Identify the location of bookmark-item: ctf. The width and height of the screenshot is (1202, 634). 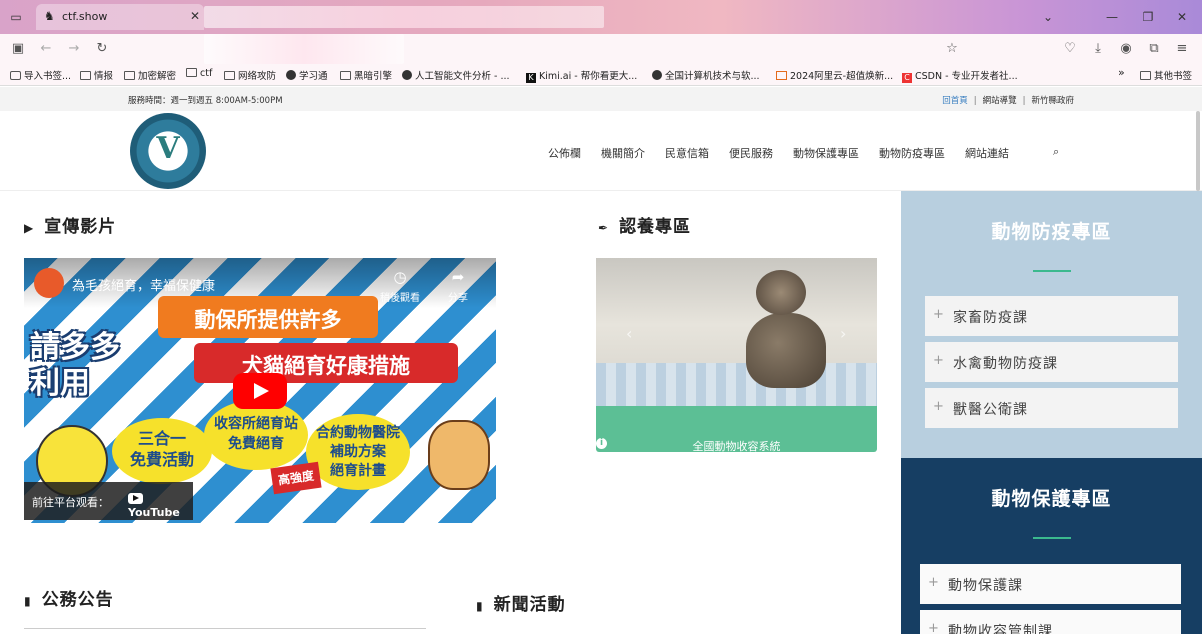
(199, 73).